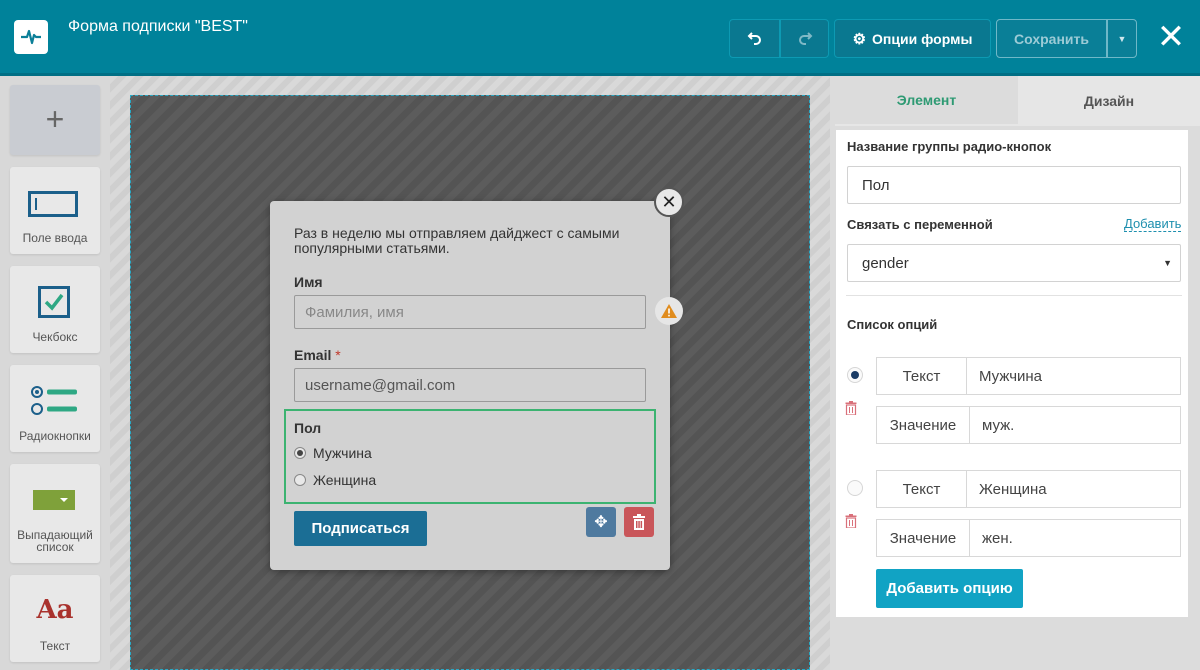  What do you see at coordinates (338, 355) in the screenshot?
I see `required-mark: *` at bounding box center [338, 355].